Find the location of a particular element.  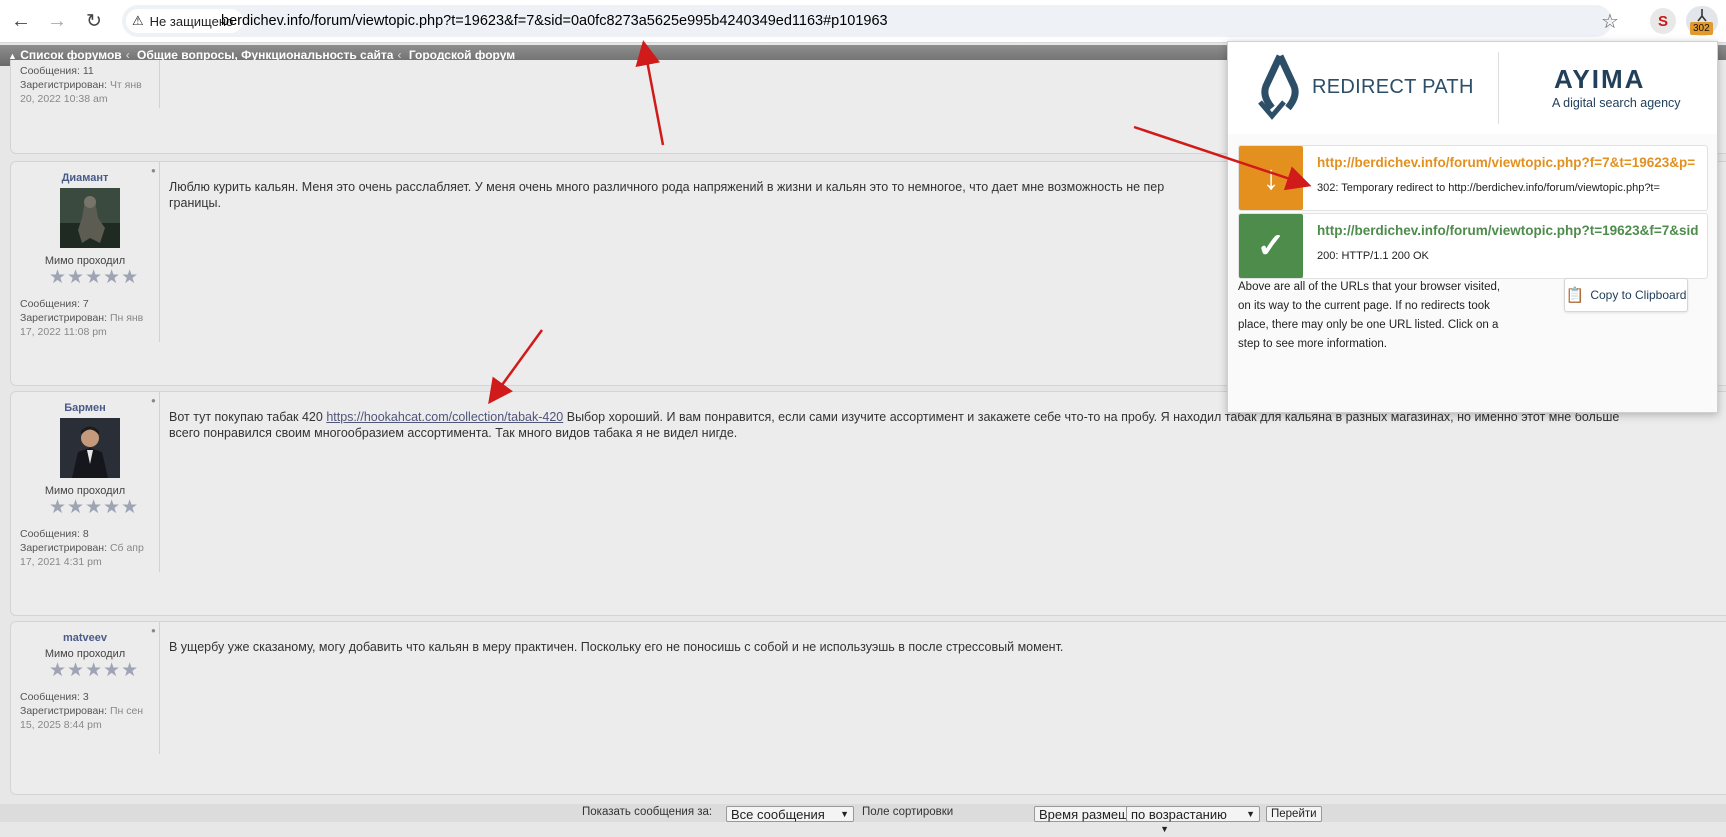

ayima-tagline: A digital search agency is located at coordinates (1616, 103).